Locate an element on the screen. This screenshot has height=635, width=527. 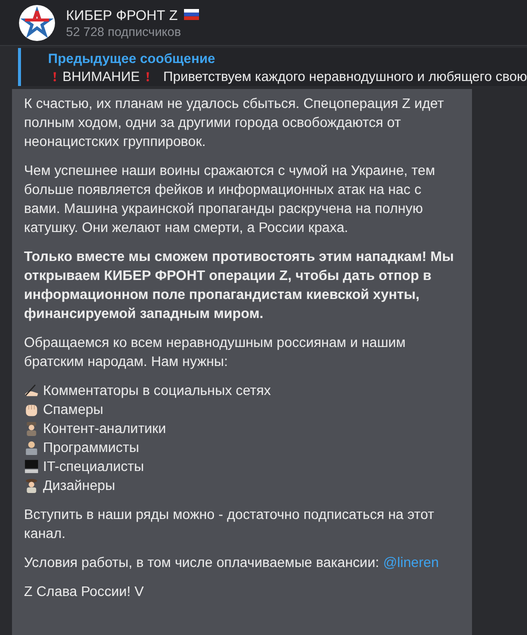
channel-title: КИБЕР ФРОНТ Z is located at coordinates (122, 14).